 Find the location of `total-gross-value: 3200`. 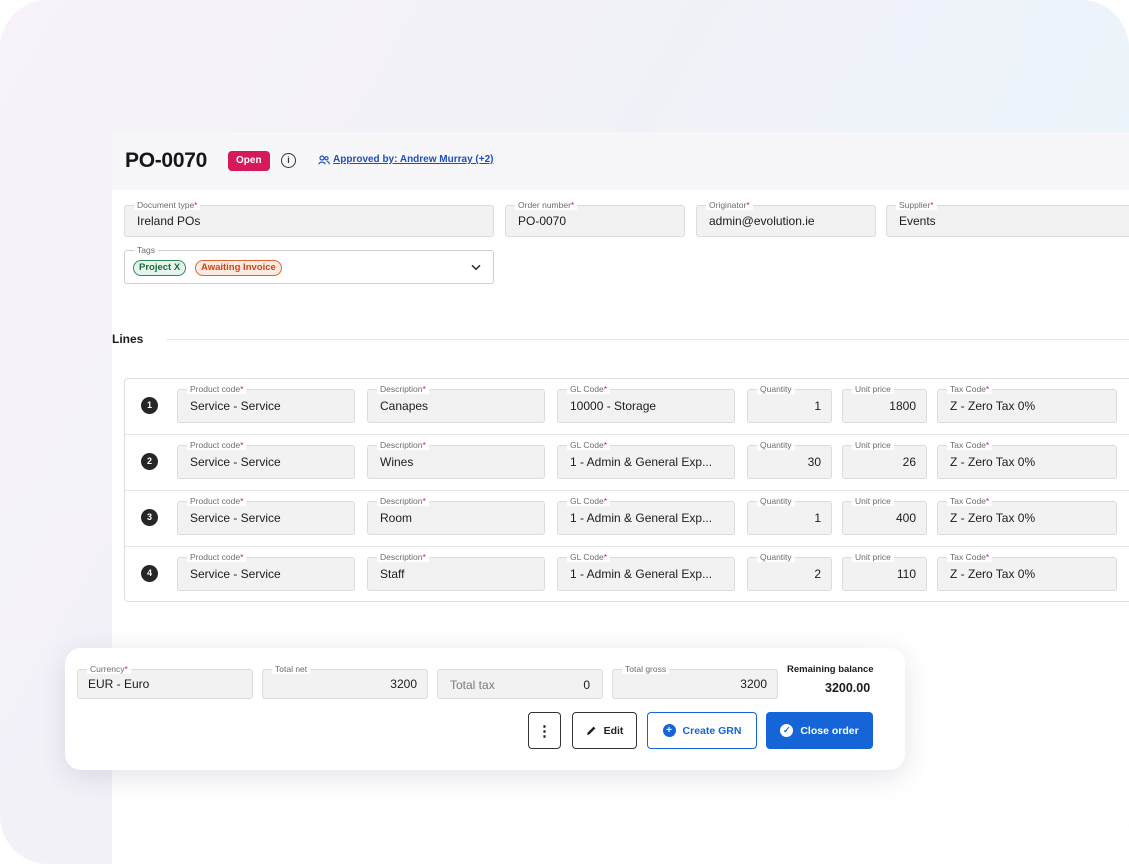

total-gross-value: 3200 is located at coordinates (753, 684).